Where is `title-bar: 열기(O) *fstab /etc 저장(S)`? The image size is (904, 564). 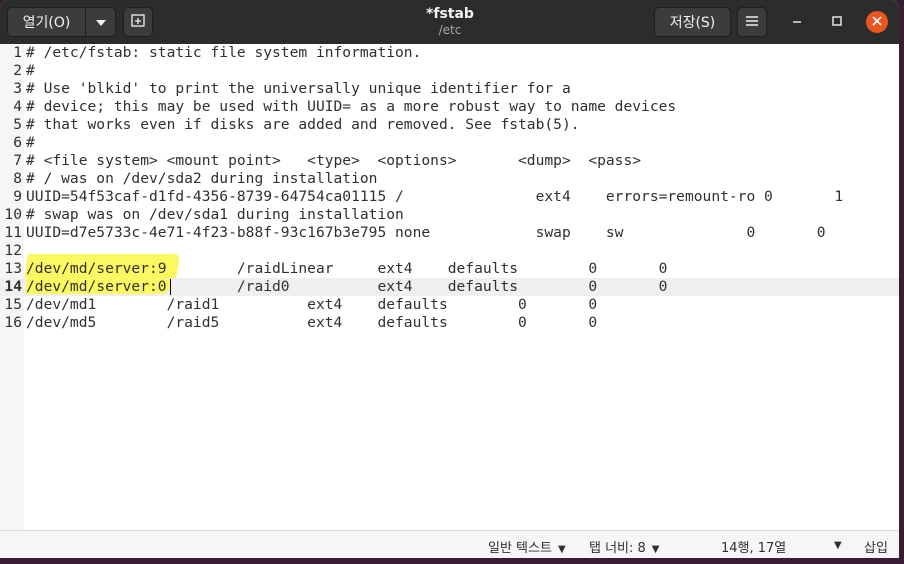 title-bar: 열기(O) *fstab /etc 저장(S) is located at coordinates (449, 22).